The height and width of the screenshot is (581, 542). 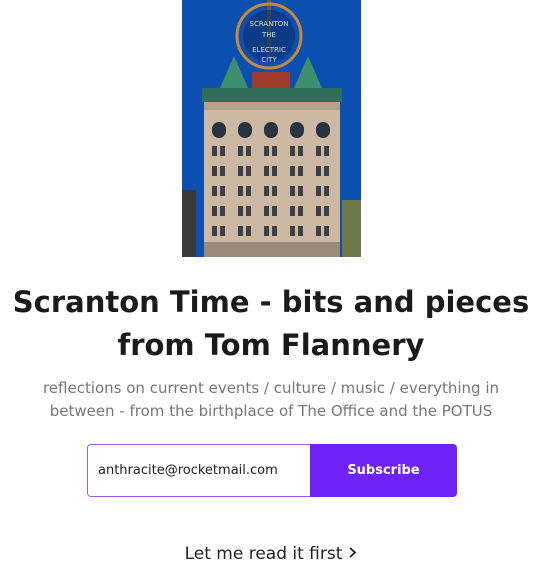 I want to click on email-field, so click(x=199, y=470).